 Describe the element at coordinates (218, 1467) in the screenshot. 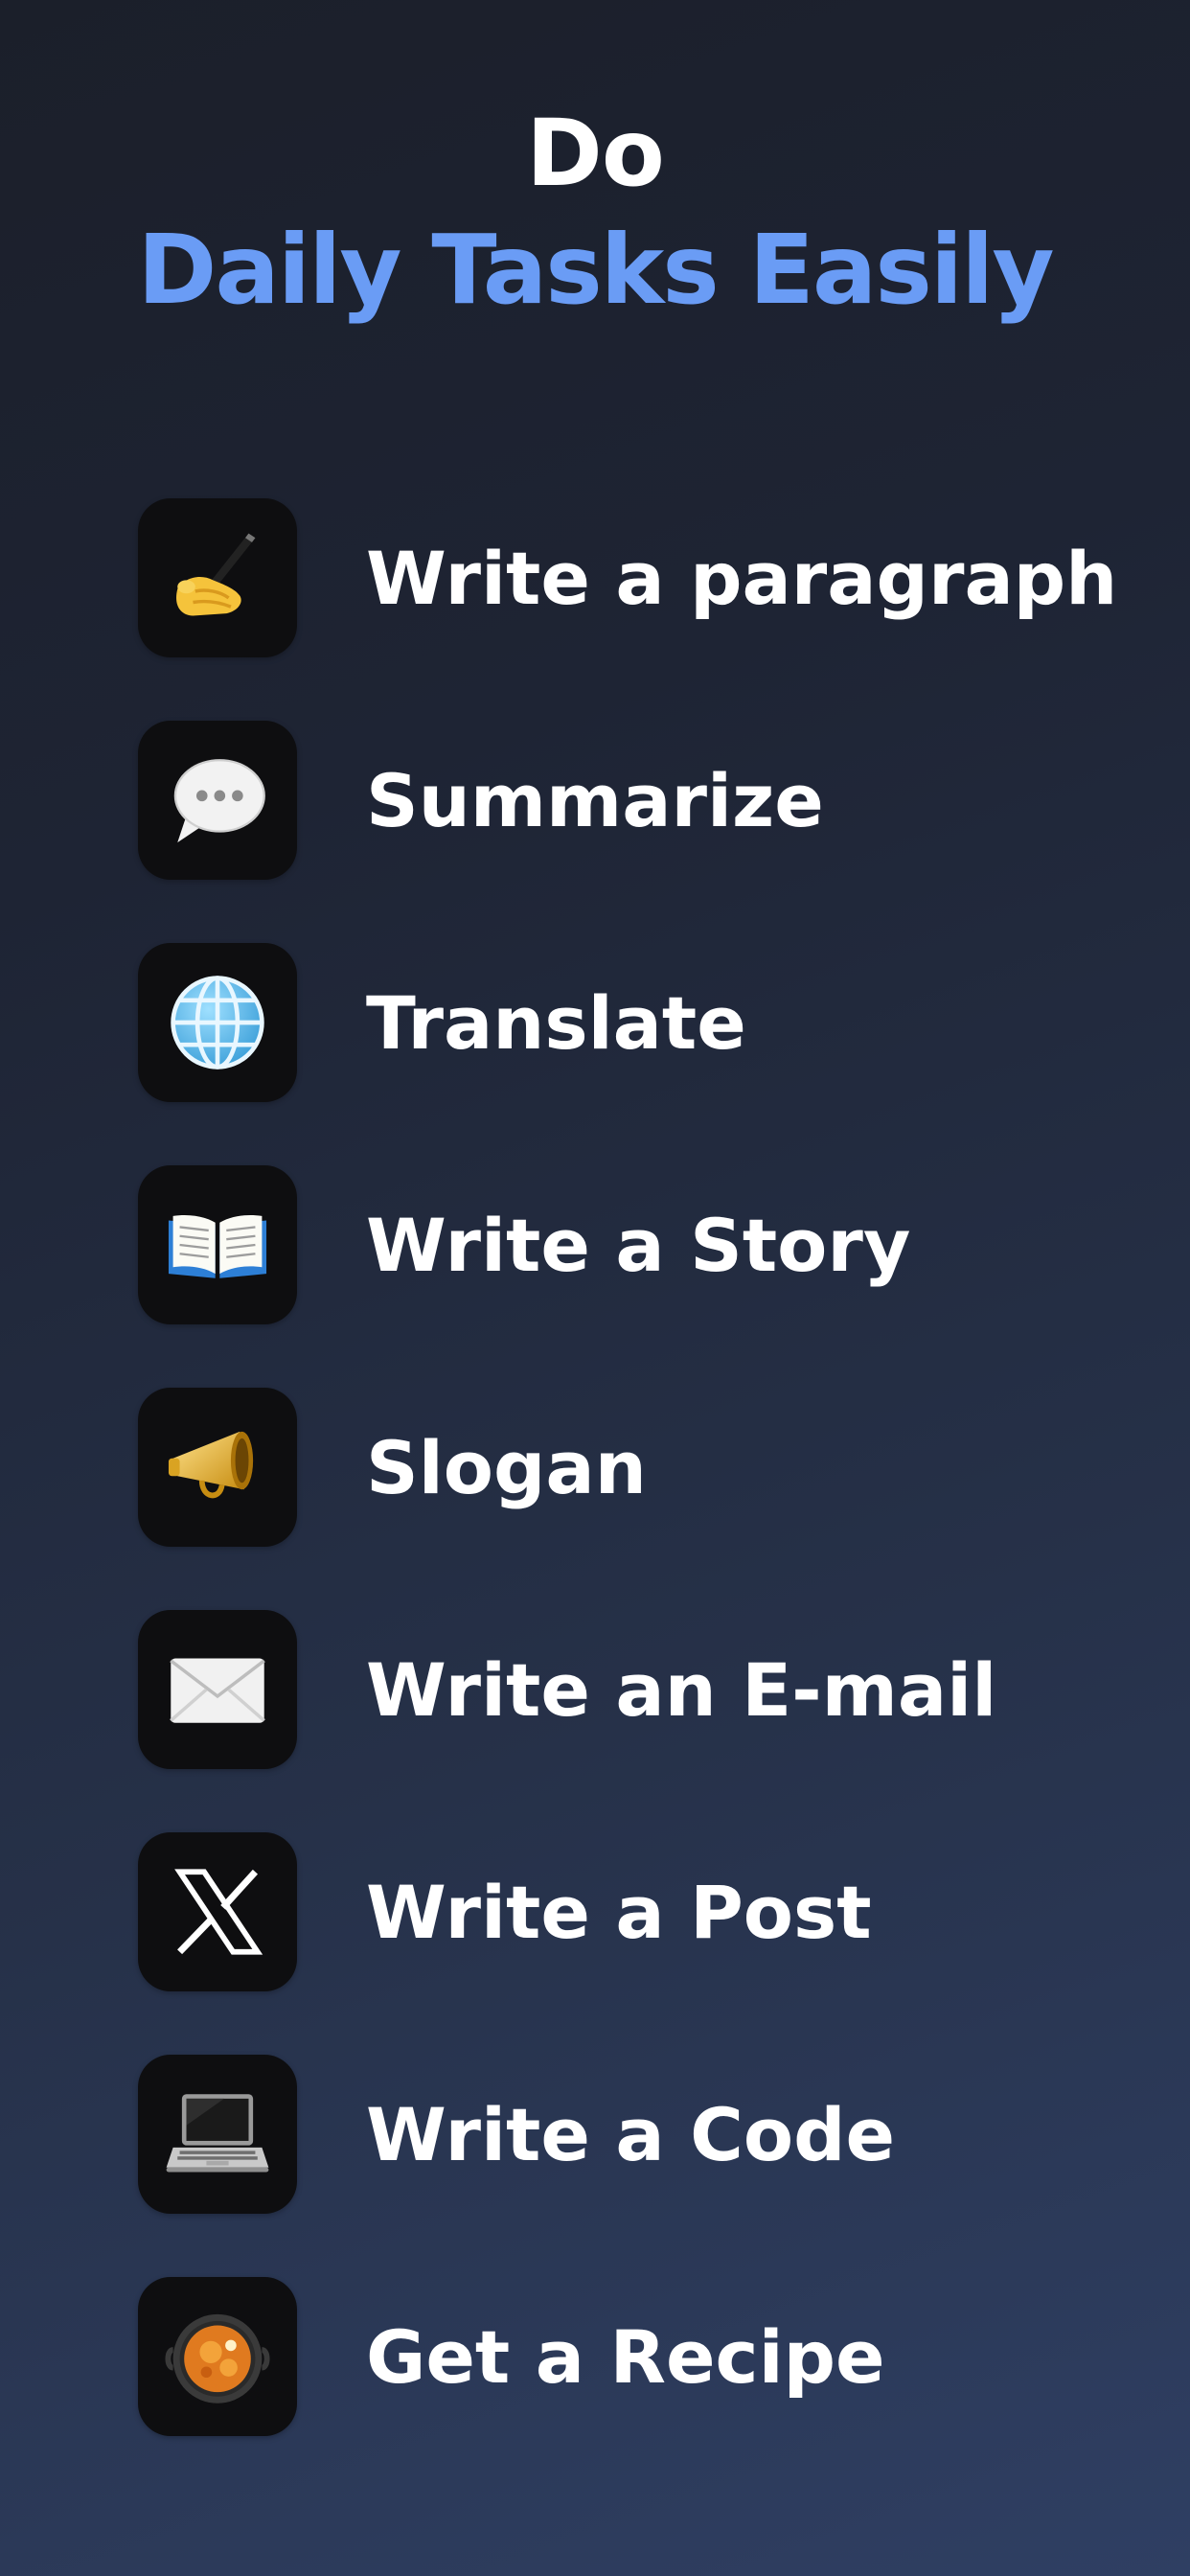

I see `megaphone-icon` at that location.